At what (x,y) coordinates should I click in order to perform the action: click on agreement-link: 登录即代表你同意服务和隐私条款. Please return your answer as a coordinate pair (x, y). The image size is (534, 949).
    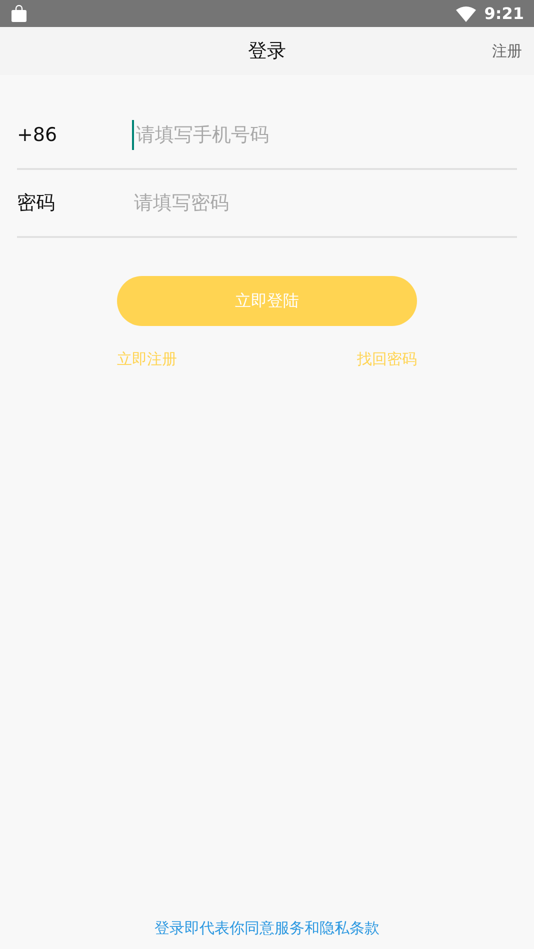
    Looking at the image, I should click on (267, 927).